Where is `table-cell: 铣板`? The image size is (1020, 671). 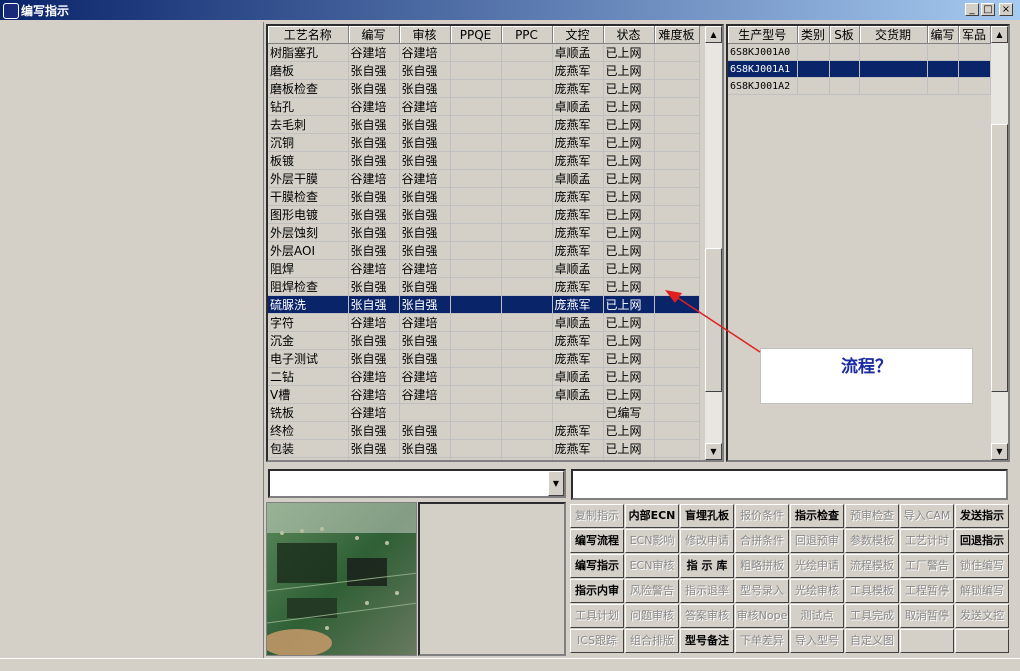 table-cell: 铣板 is located at coordinates (308, 412).